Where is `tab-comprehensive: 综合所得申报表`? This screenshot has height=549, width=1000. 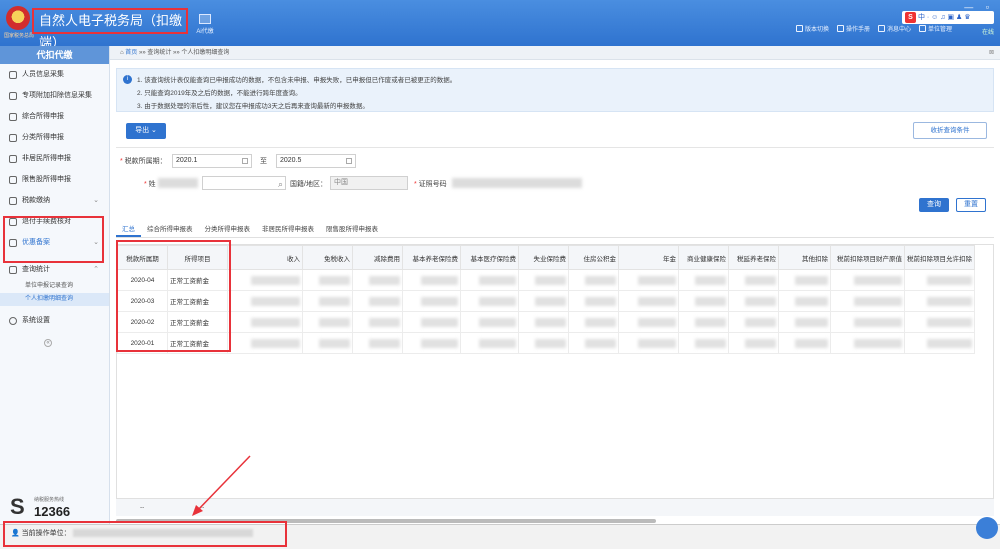 tab-comprehensive: 综合所得申报表 is located at coordinates (170, 229).